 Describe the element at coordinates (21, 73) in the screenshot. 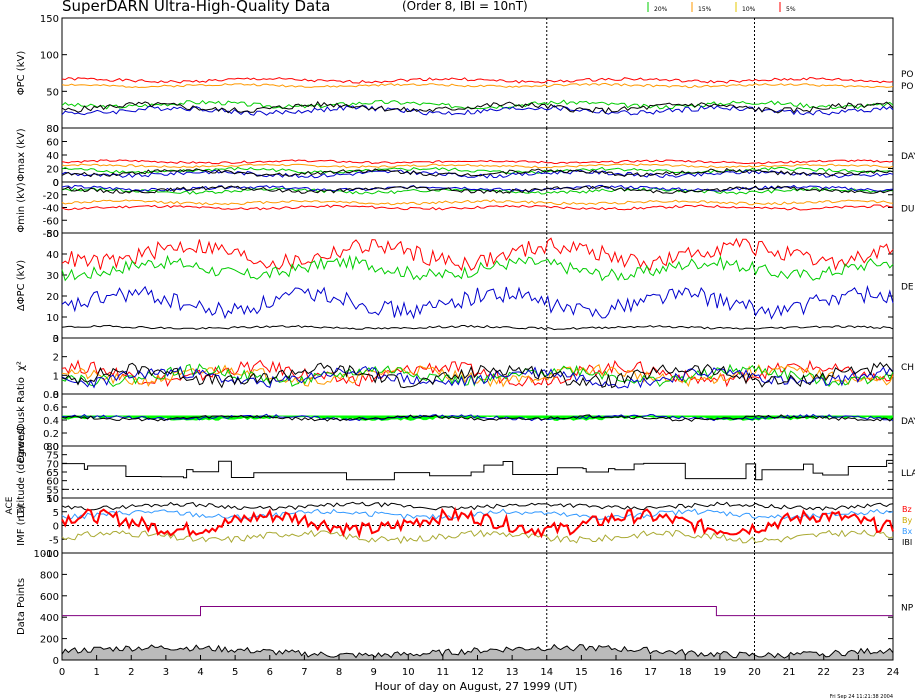

I see `y-axis-label: ΦPC (kV)` at that location.